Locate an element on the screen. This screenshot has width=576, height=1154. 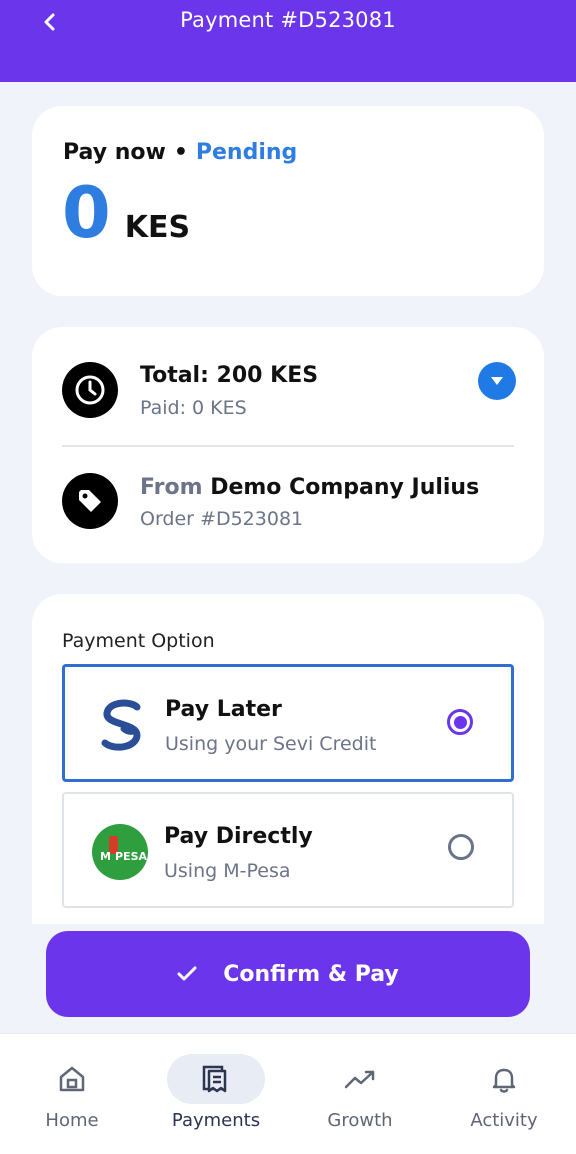
status-badge: Pending is located at coordinates (246, 152).